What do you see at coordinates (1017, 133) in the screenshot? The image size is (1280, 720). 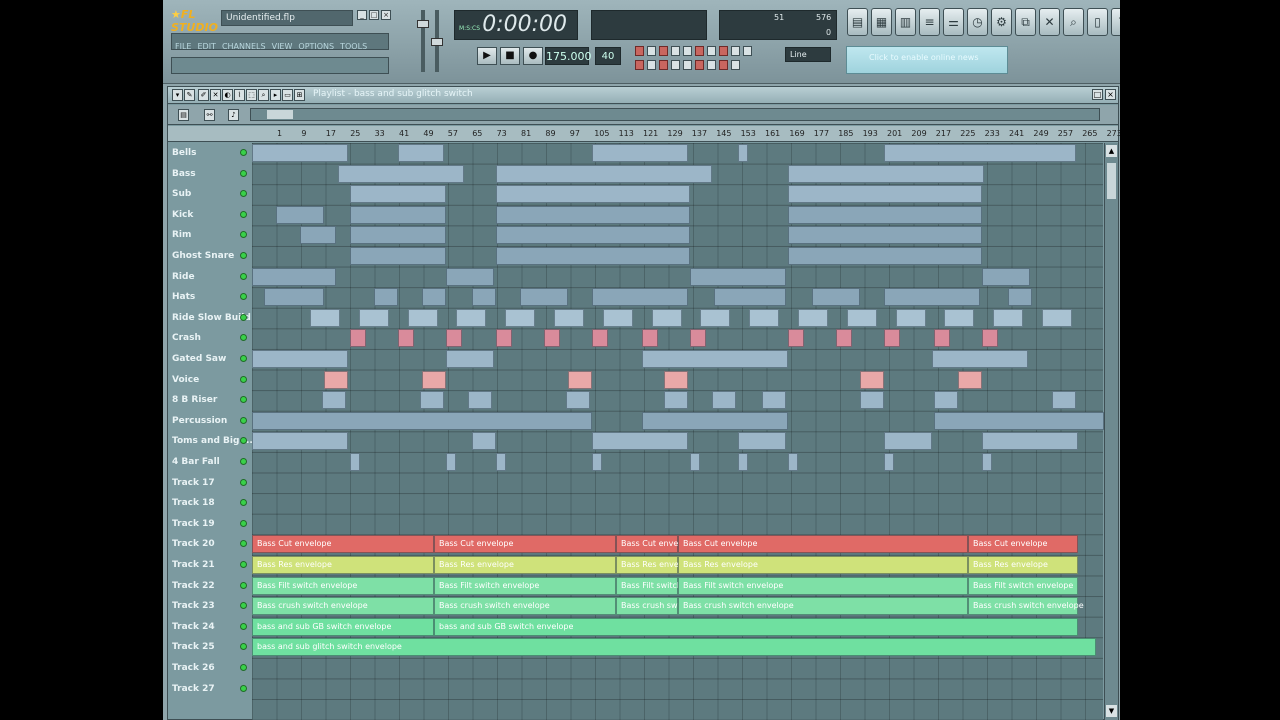 I see `ruler-tick: 241` at bounding box center [1017, 133].